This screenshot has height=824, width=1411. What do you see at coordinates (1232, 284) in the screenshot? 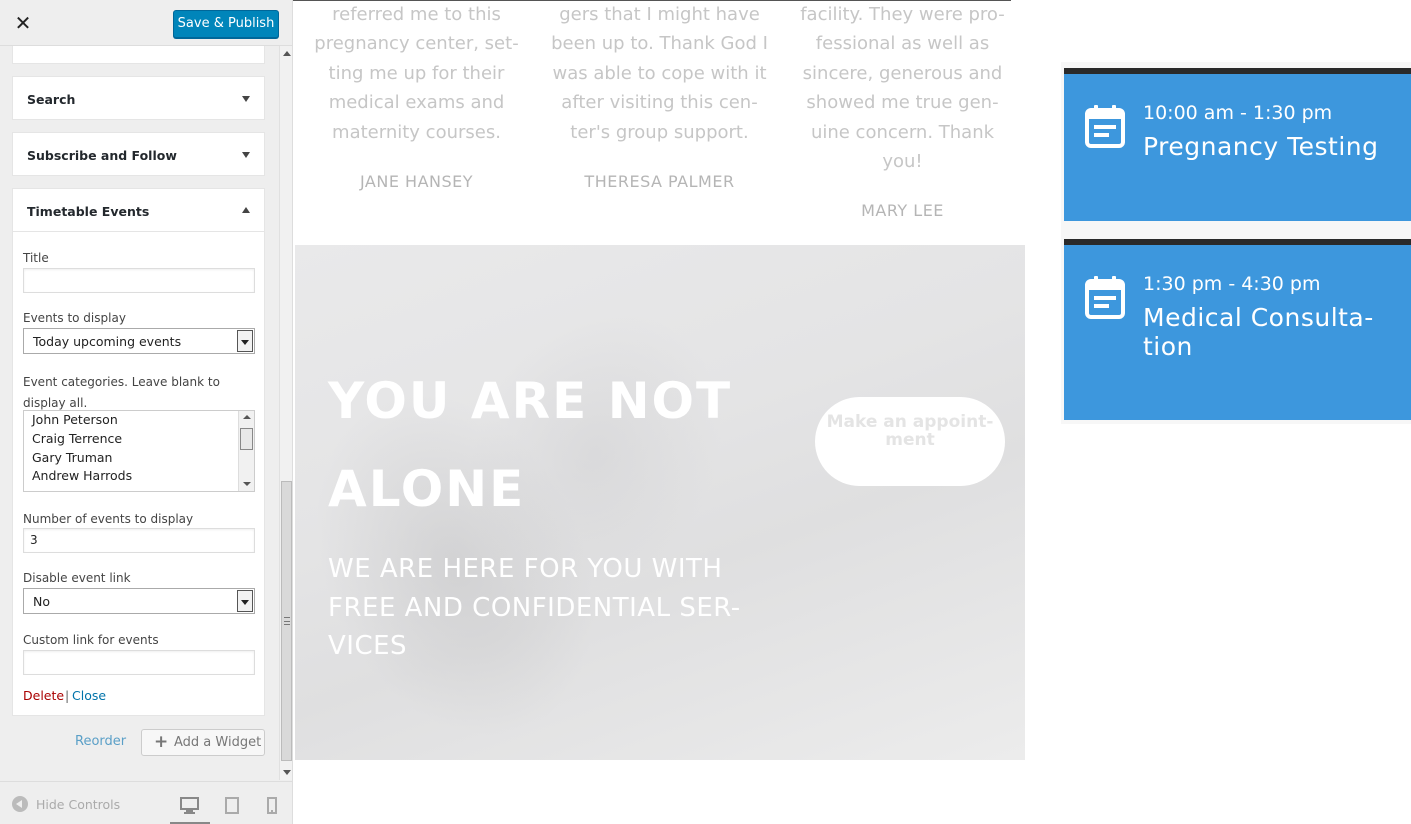
I see `event-time: 1:30 pm - 4:30 pm` at bounding box center [1232, 284].